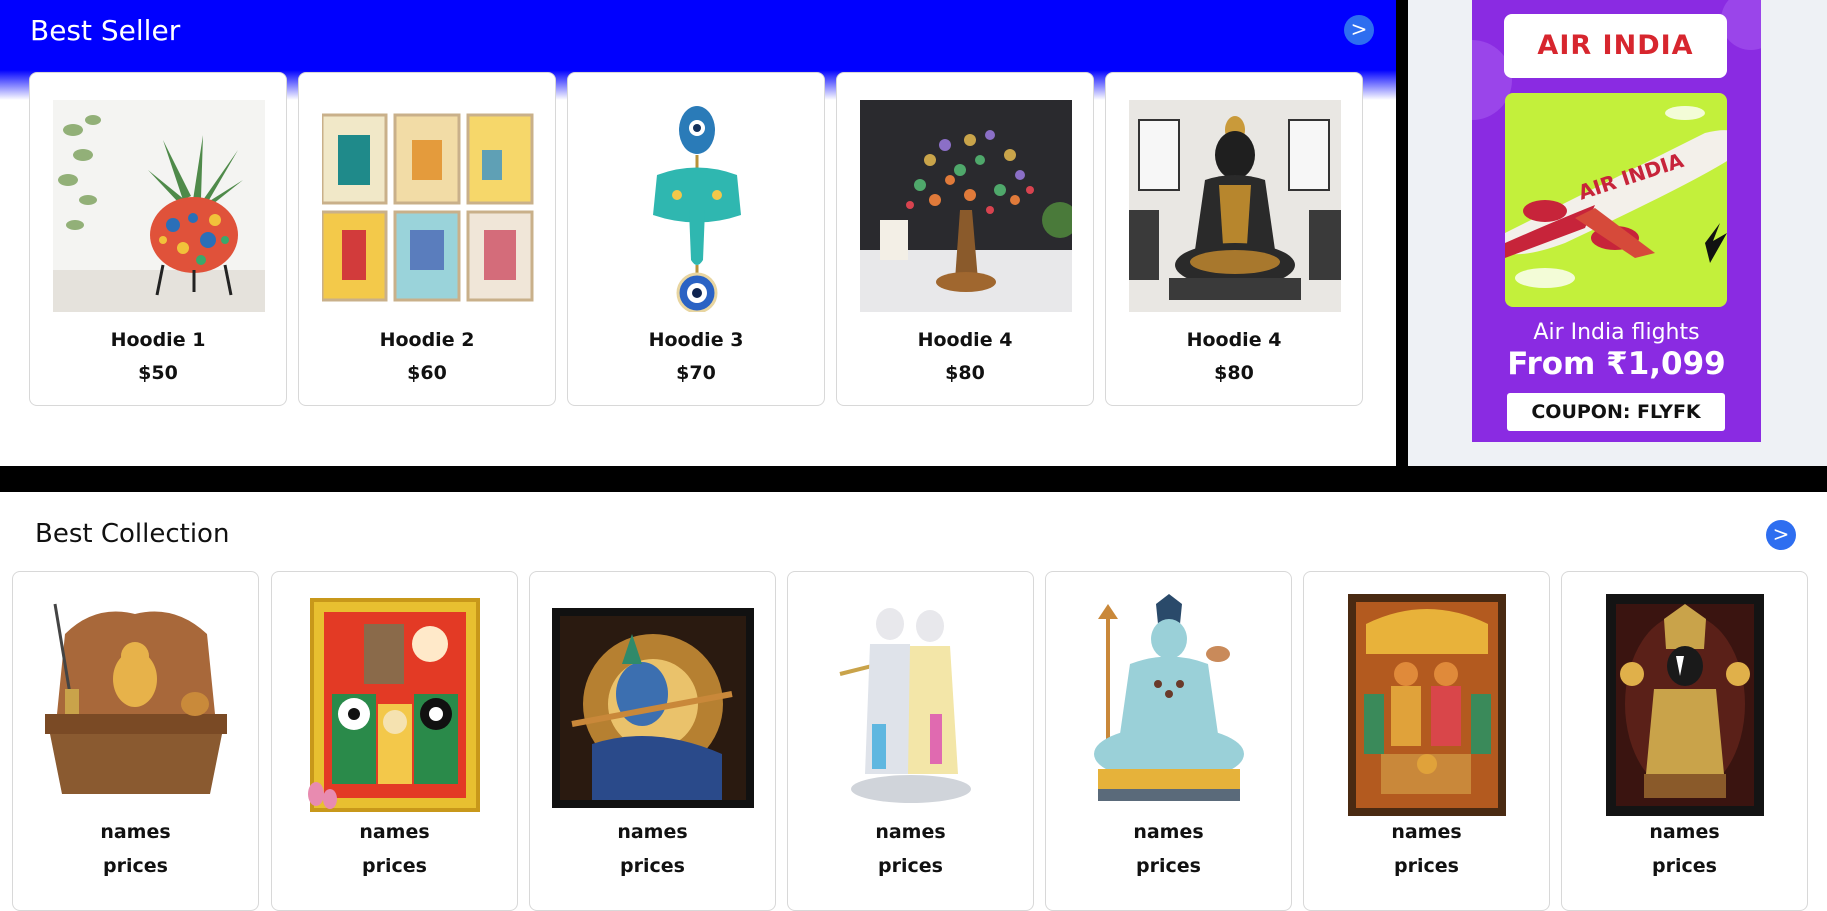 Image resolution: width=1827 pixels, height=911 pixels. Describe the element at coordinates (696, 373) in the screenshot. I see `product-price: $70` at that location.